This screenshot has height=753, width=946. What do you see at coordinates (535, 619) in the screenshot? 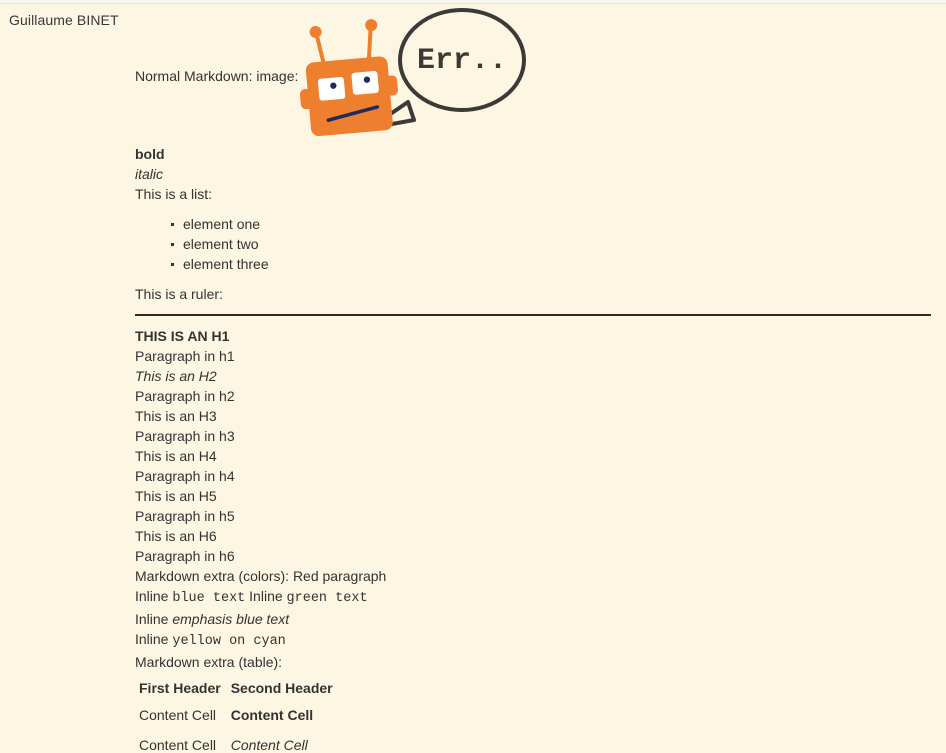
I see `inline-color-line-2: Inline emphasis blue text` at bounding box center [535, 619].